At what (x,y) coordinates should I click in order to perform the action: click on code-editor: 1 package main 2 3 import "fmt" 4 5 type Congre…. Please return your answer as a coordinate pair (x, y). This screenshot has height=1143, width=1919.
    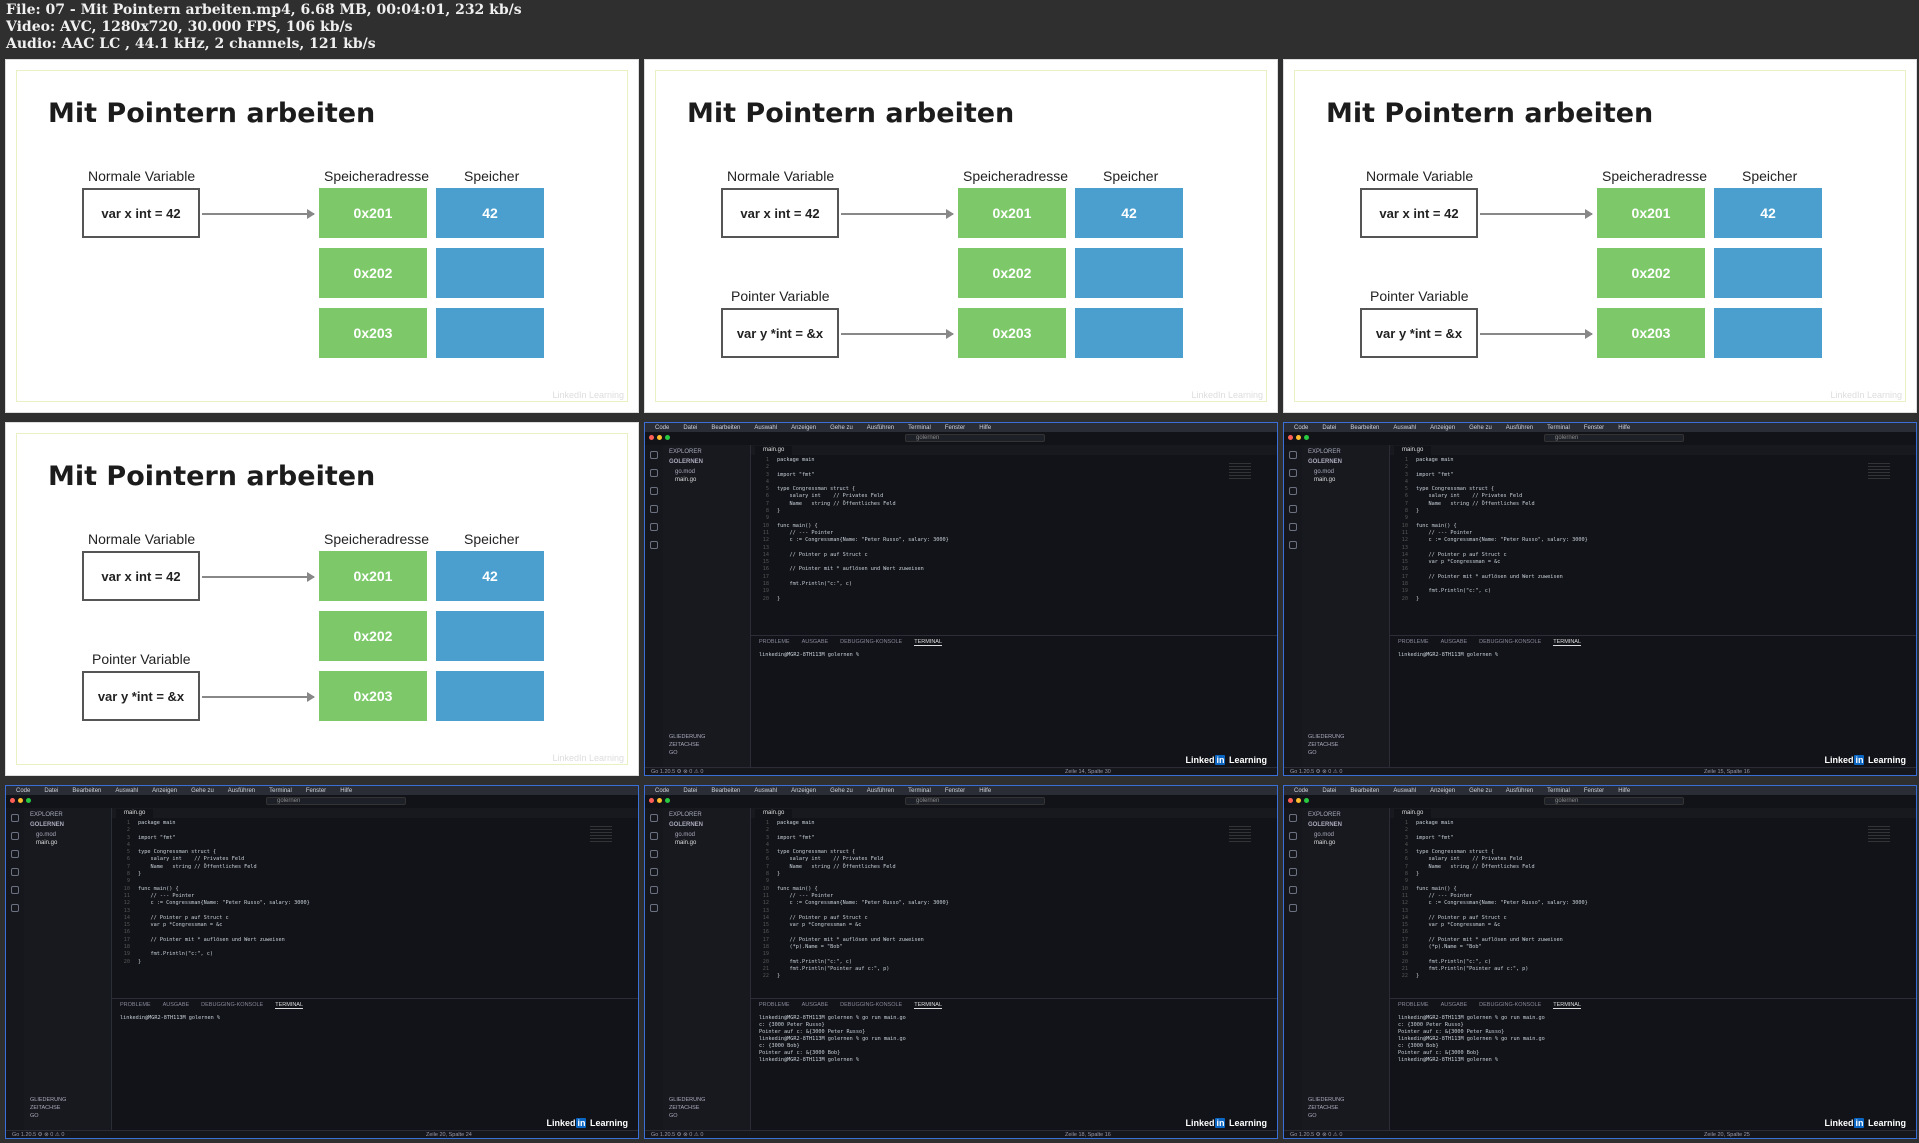
    Looking at the image, I should click on (365, 909).